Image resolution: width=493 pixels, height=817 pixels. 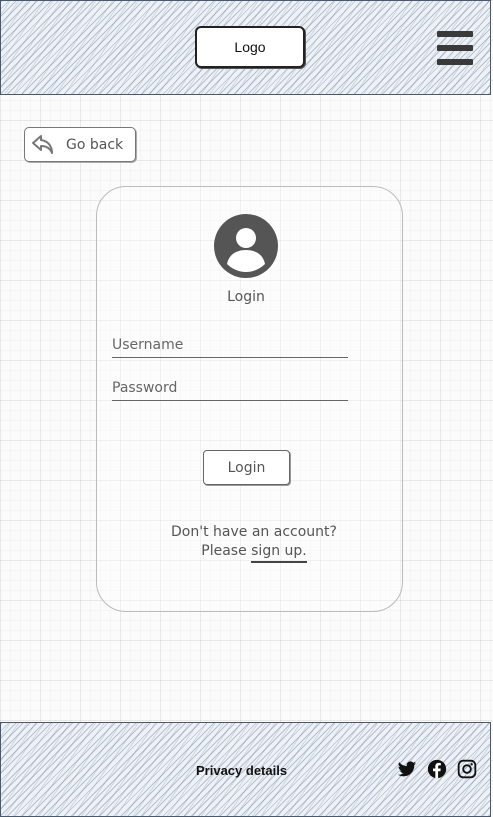 I want to click on password-field, so click(x=230, y=388).